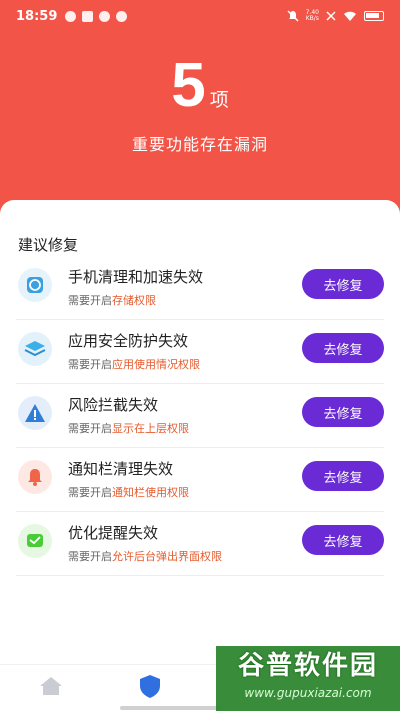  Describe the element at coordinates (121, 469) in the screenshot. I see `item-title: 通知栏清理失效` at that location.